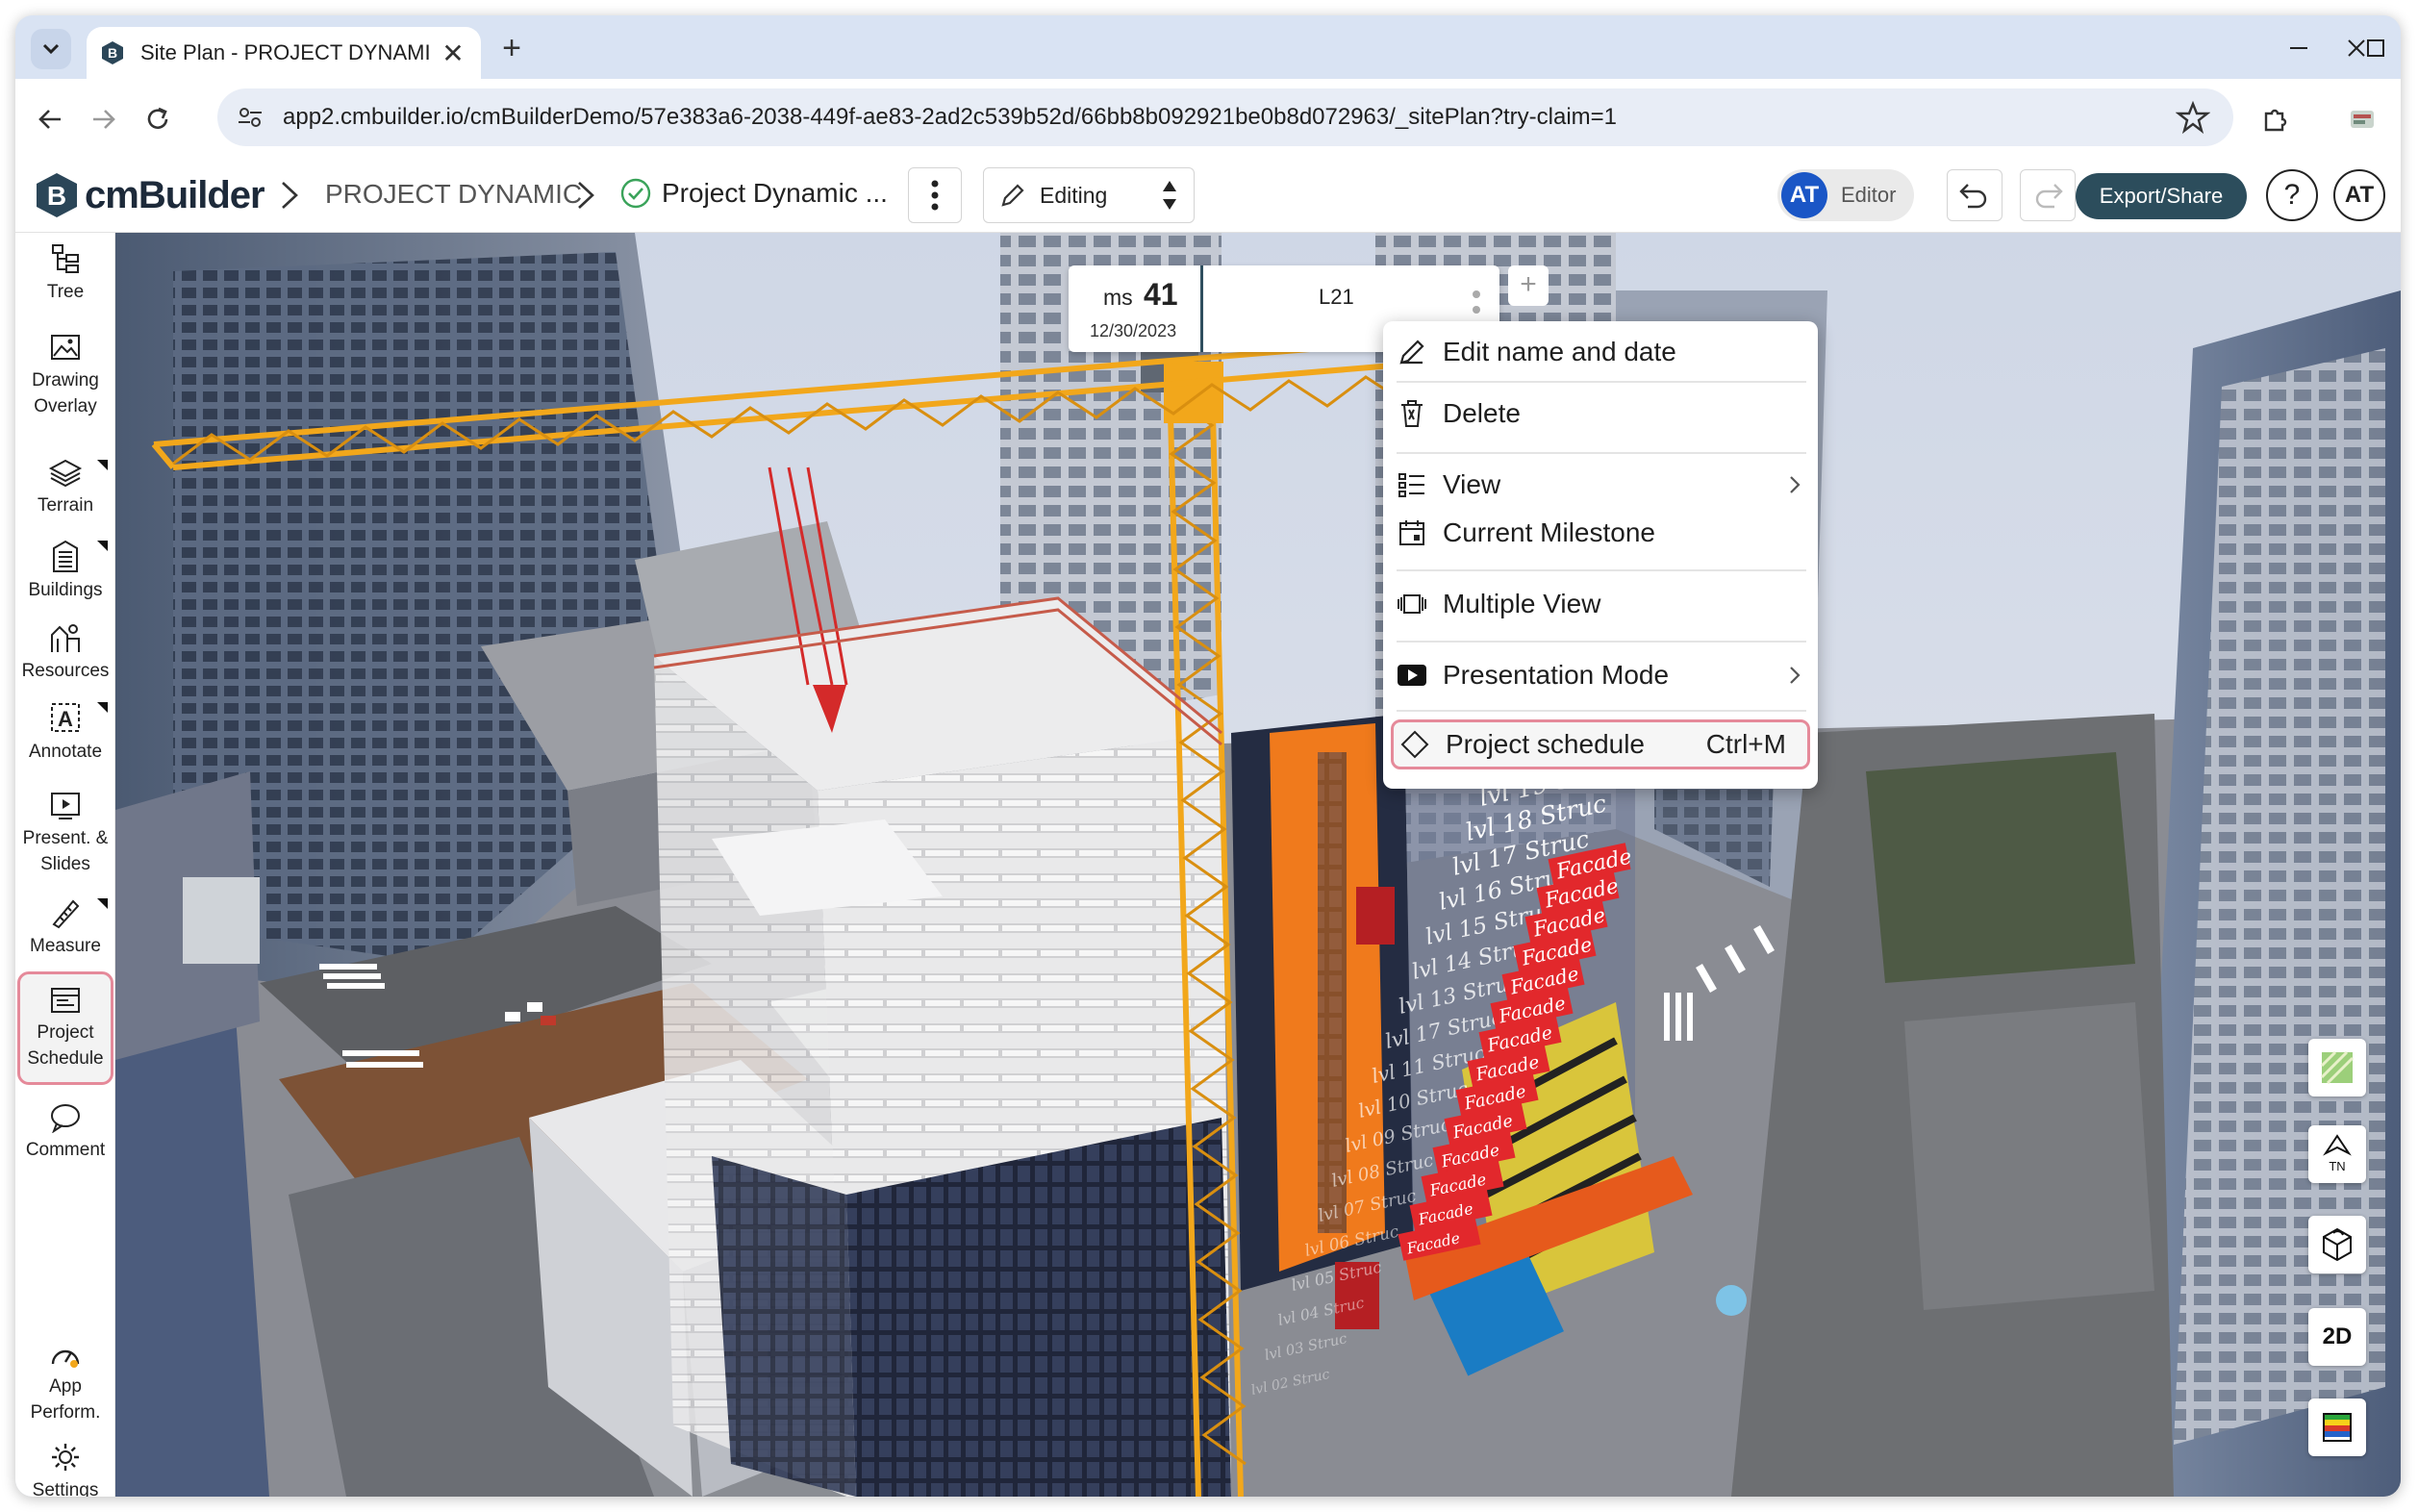  I want to click on view-cube-button, so click(2337, 1245).